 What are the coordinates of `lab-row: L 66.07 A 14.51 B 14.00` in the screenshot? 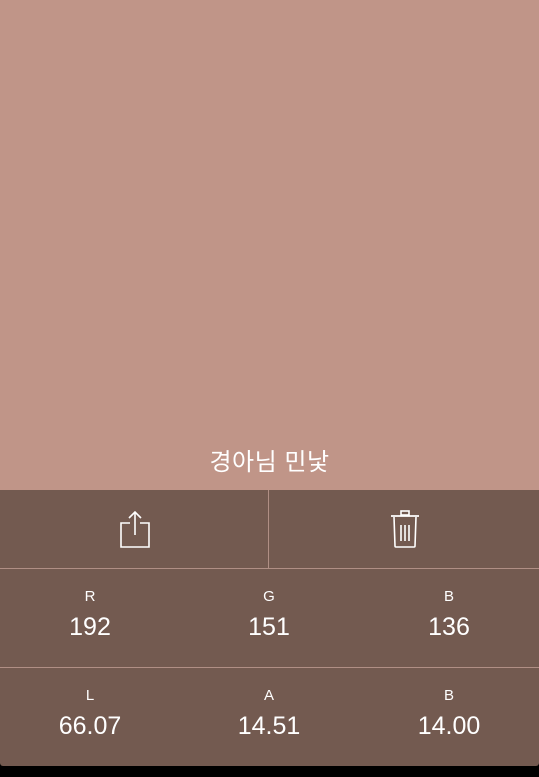 It's located at (269, 717).